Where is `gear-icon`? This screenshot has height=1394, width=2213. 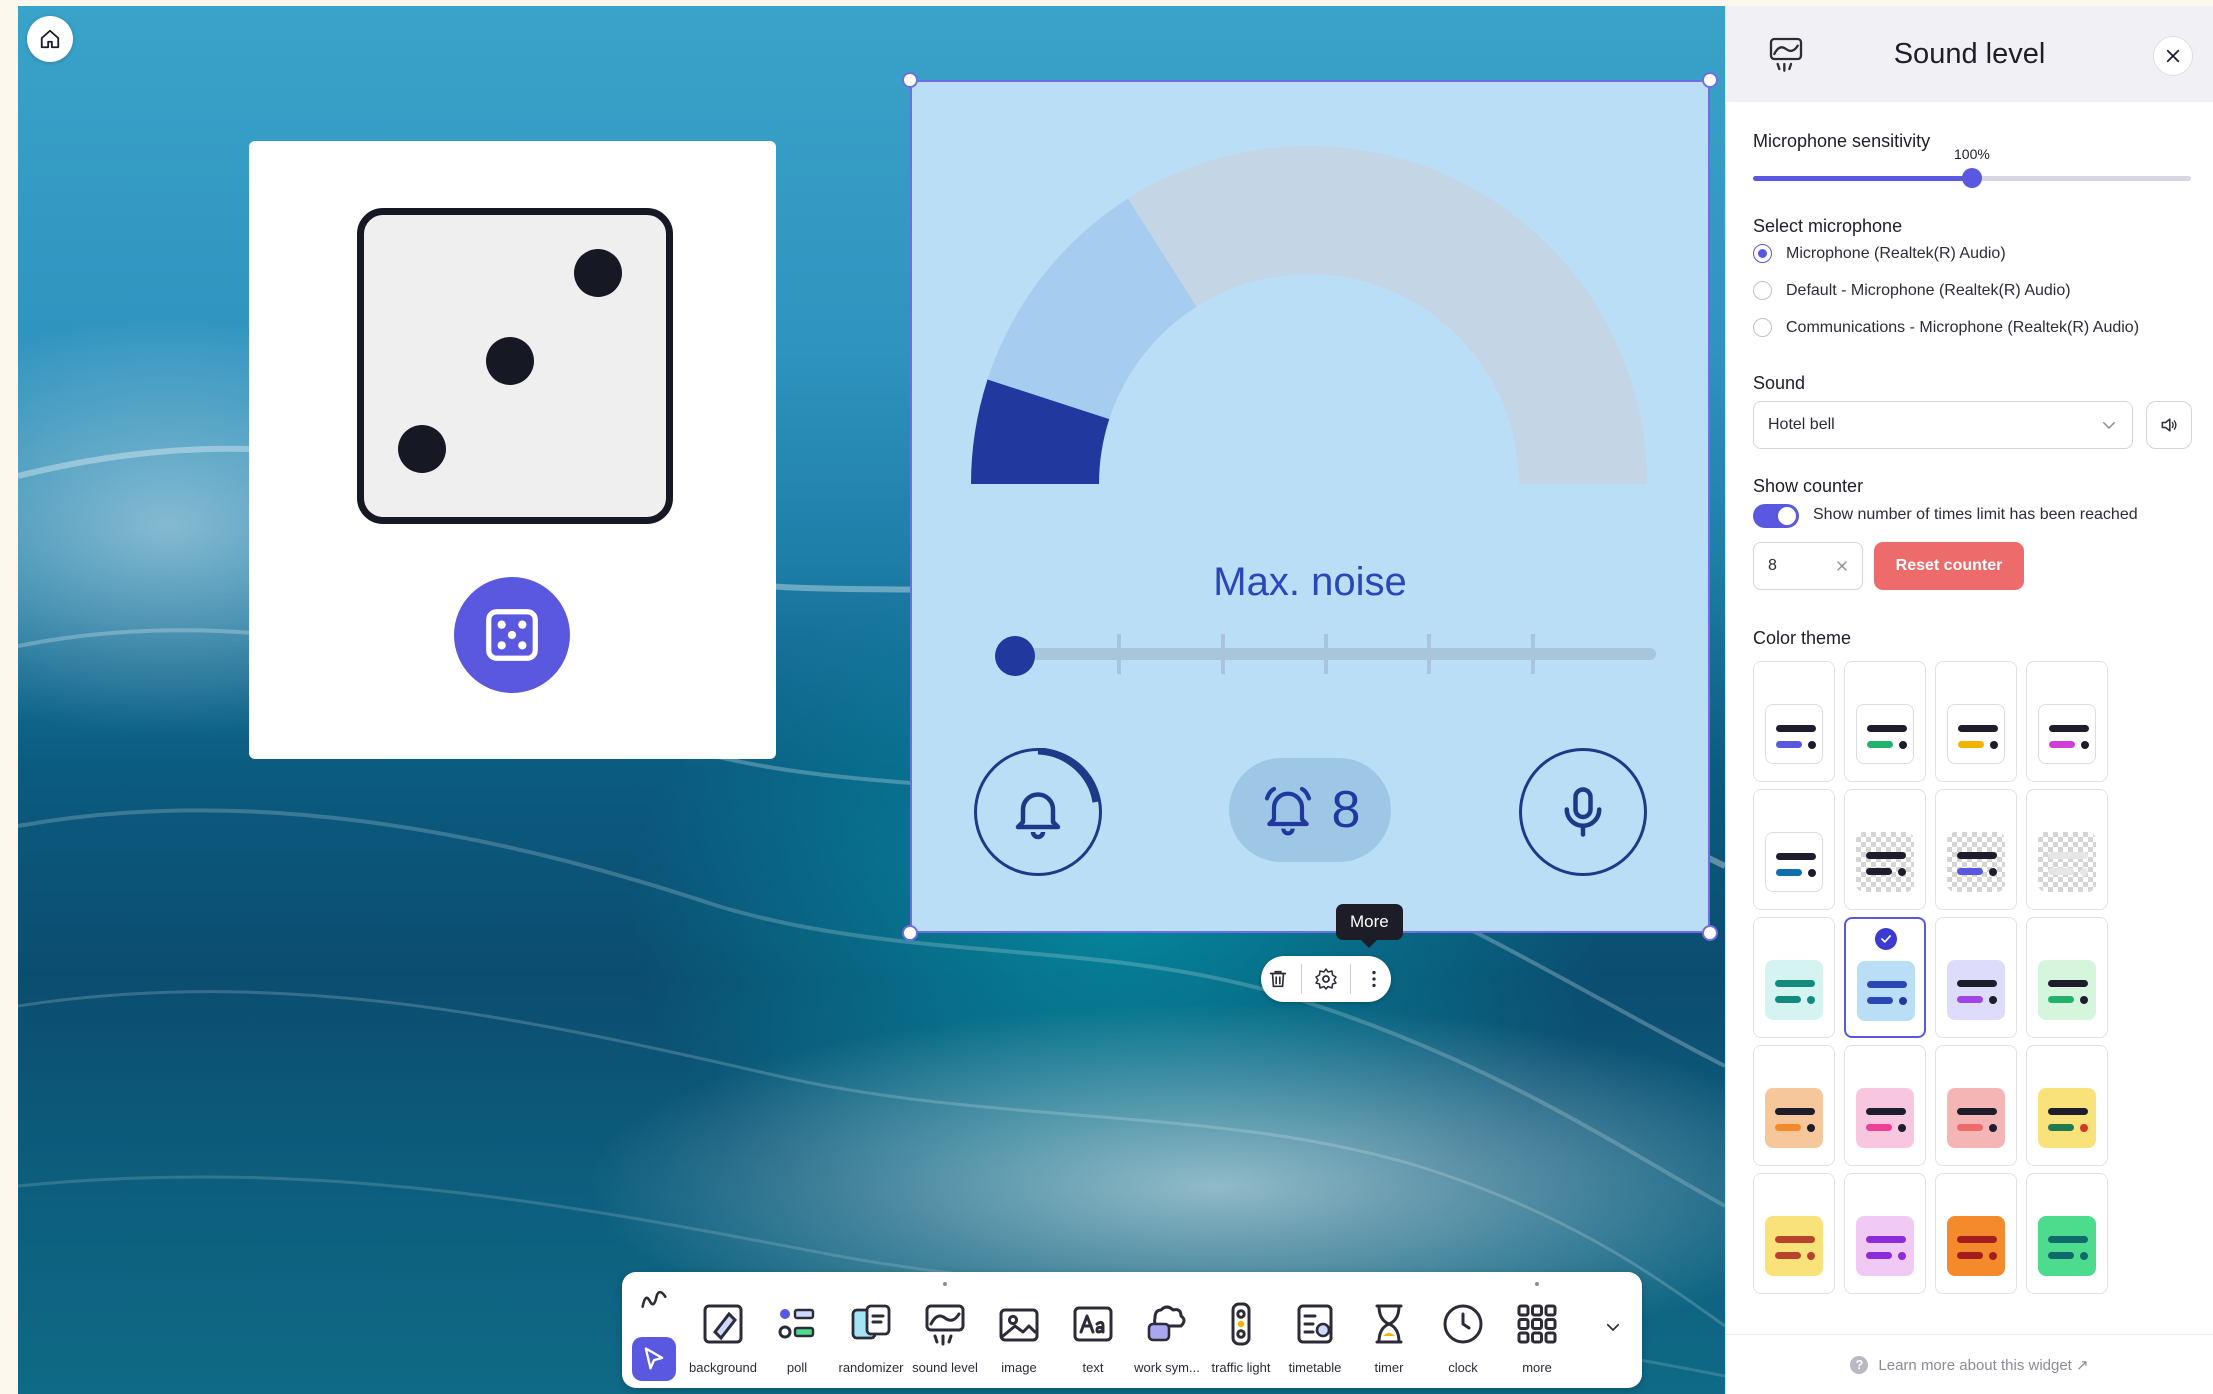
gear-icon is located at coordinates (1326, 979).